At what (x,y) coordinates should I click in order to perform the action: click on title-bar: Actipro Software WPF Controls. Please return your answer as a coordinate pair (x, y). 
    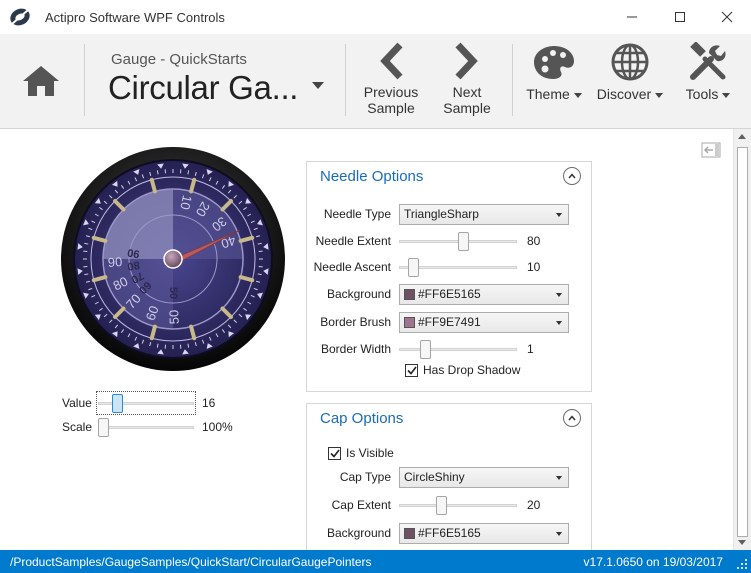
    Looking at the image, I should click on (375, 17).